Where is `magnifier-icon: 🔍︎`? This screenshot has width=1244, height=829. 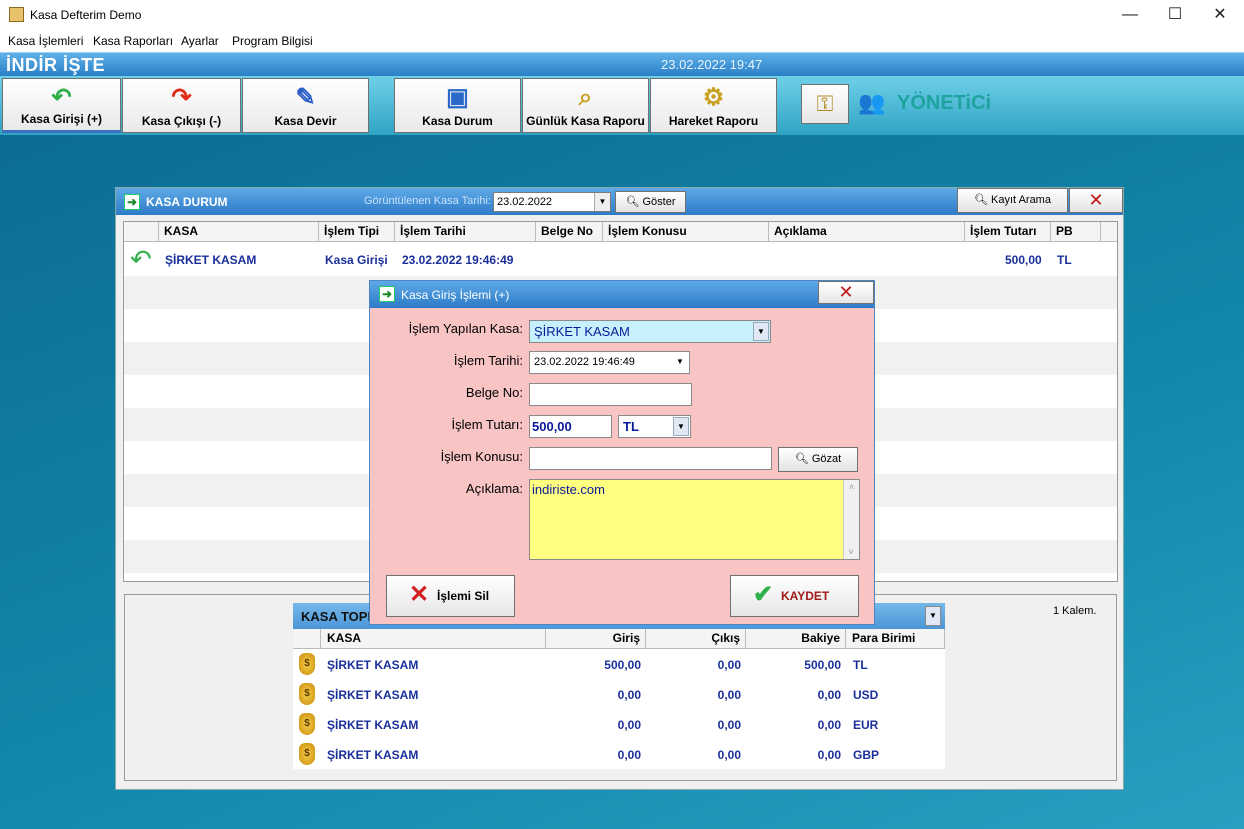
magnifier-icon: 🔍︎ is located at coordinates (981, 200).